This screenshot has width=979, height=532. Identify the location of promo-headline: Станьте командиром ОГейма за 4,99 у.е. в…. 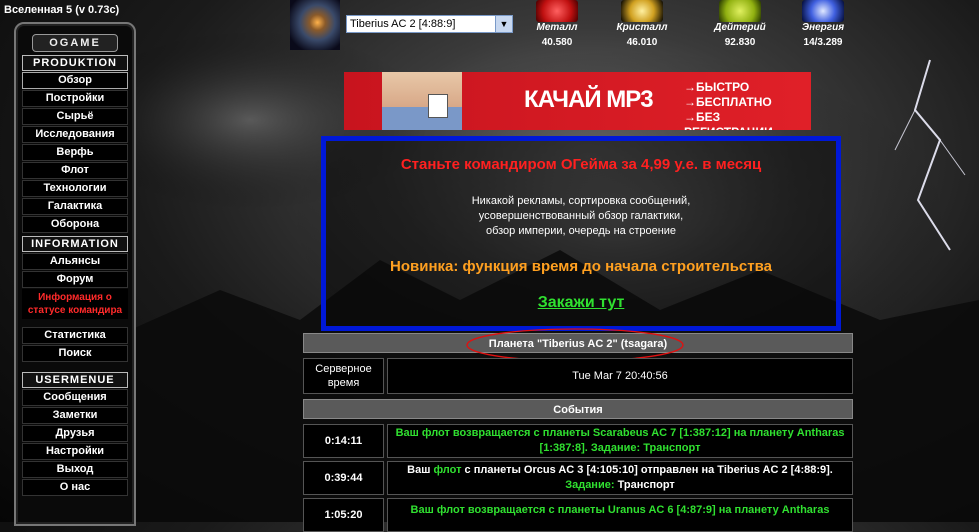
(581, 164).